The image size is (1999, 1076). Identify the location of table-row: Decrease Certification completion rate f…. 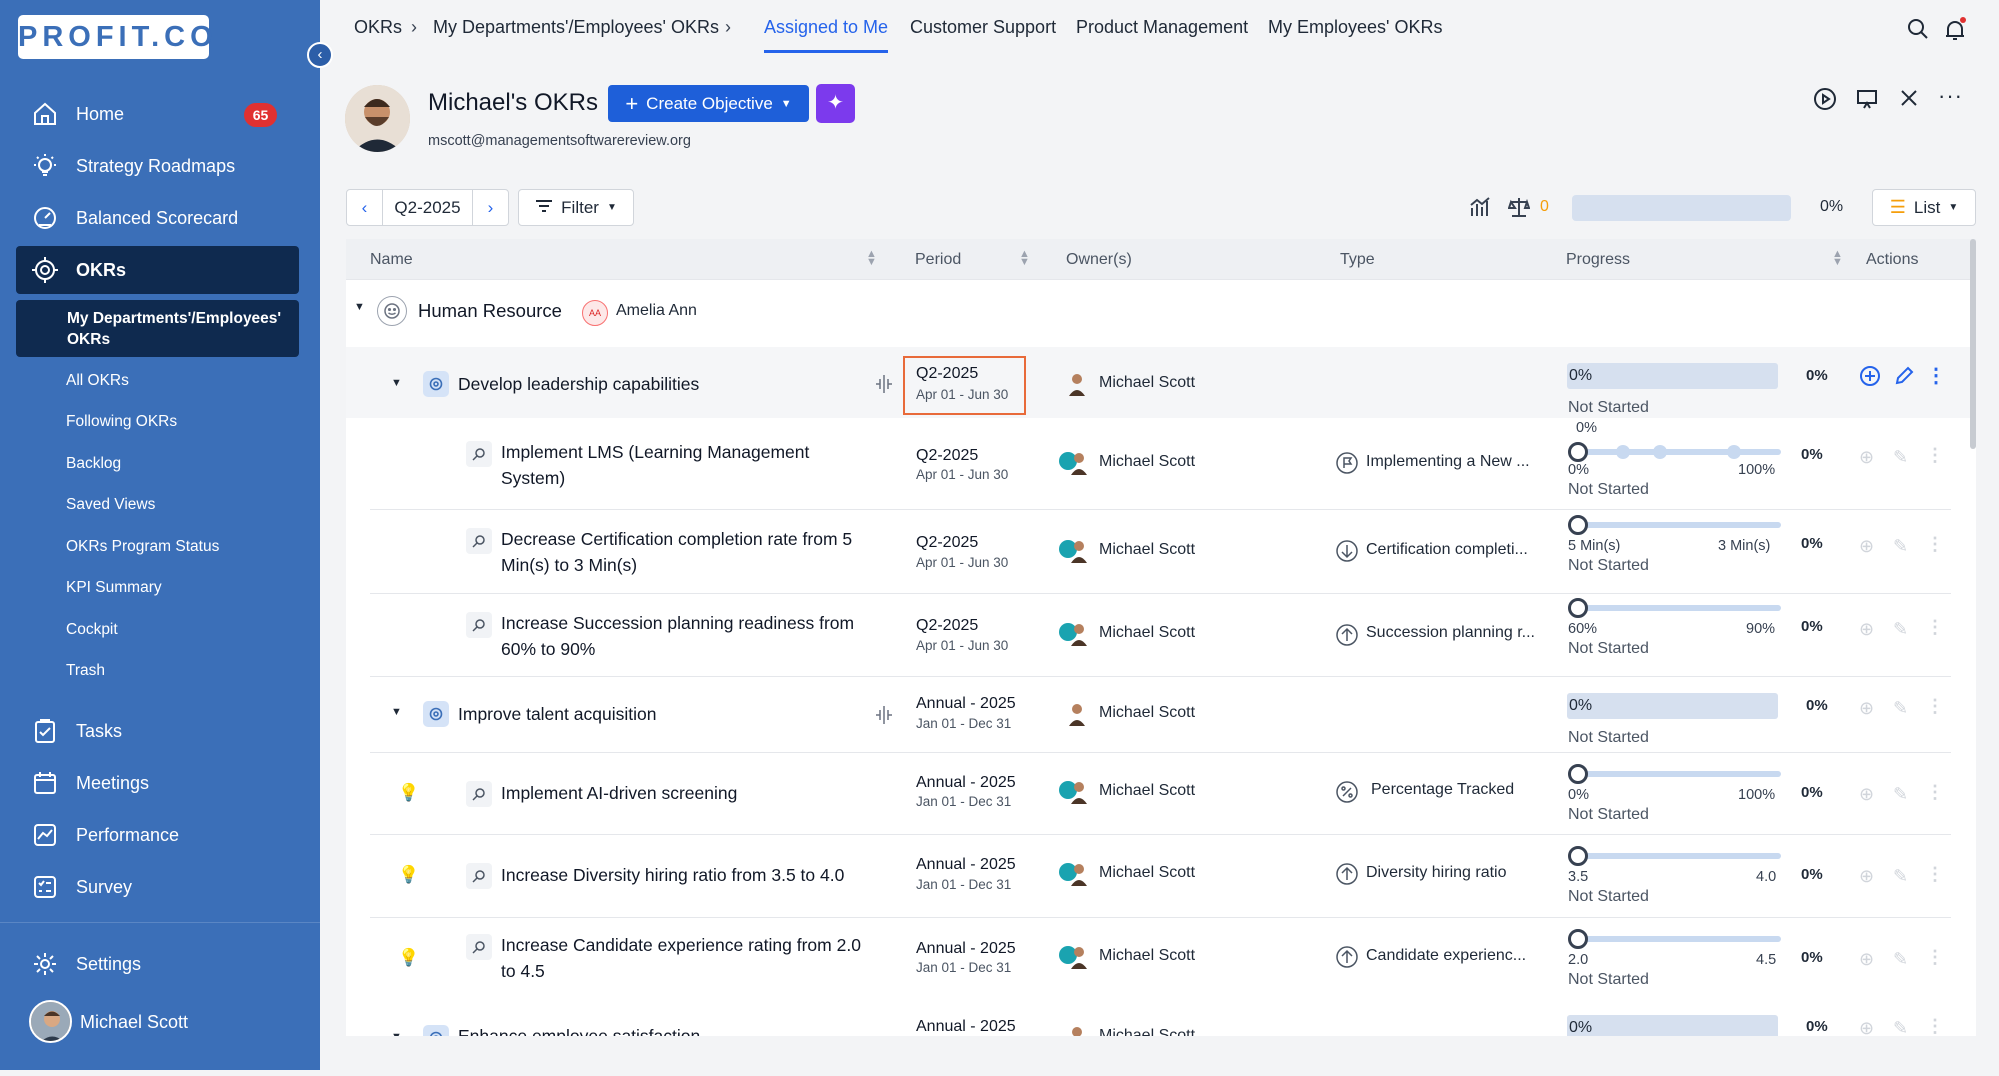
(1161, 551).